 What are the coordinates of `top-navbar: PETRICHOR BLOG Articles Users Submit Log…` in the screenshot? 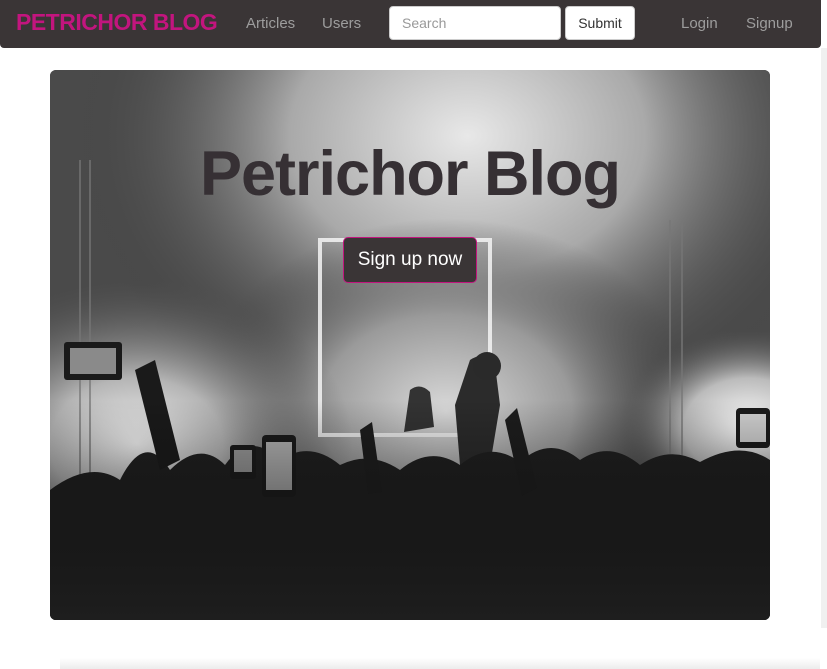 It's located at (410, 24).